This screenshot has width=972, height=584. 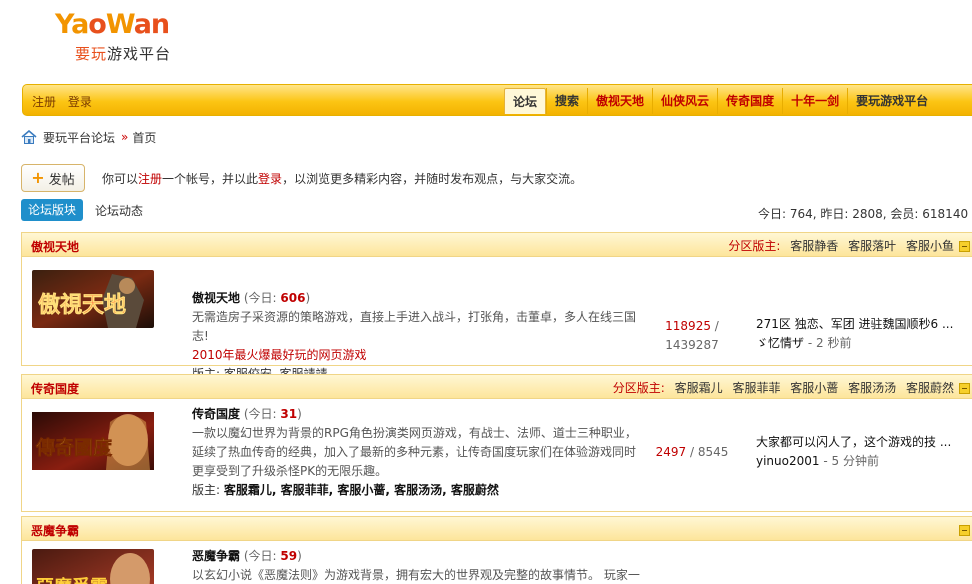 What do you see at coordinates (497, 100) in the screenshot?
I see `main-navbar: 注册 登录 论坛 搜索 傲视天地 仙侠风云 传奇国度 十年一剑 要玩游戏平台` at bounding box center [497, 100].